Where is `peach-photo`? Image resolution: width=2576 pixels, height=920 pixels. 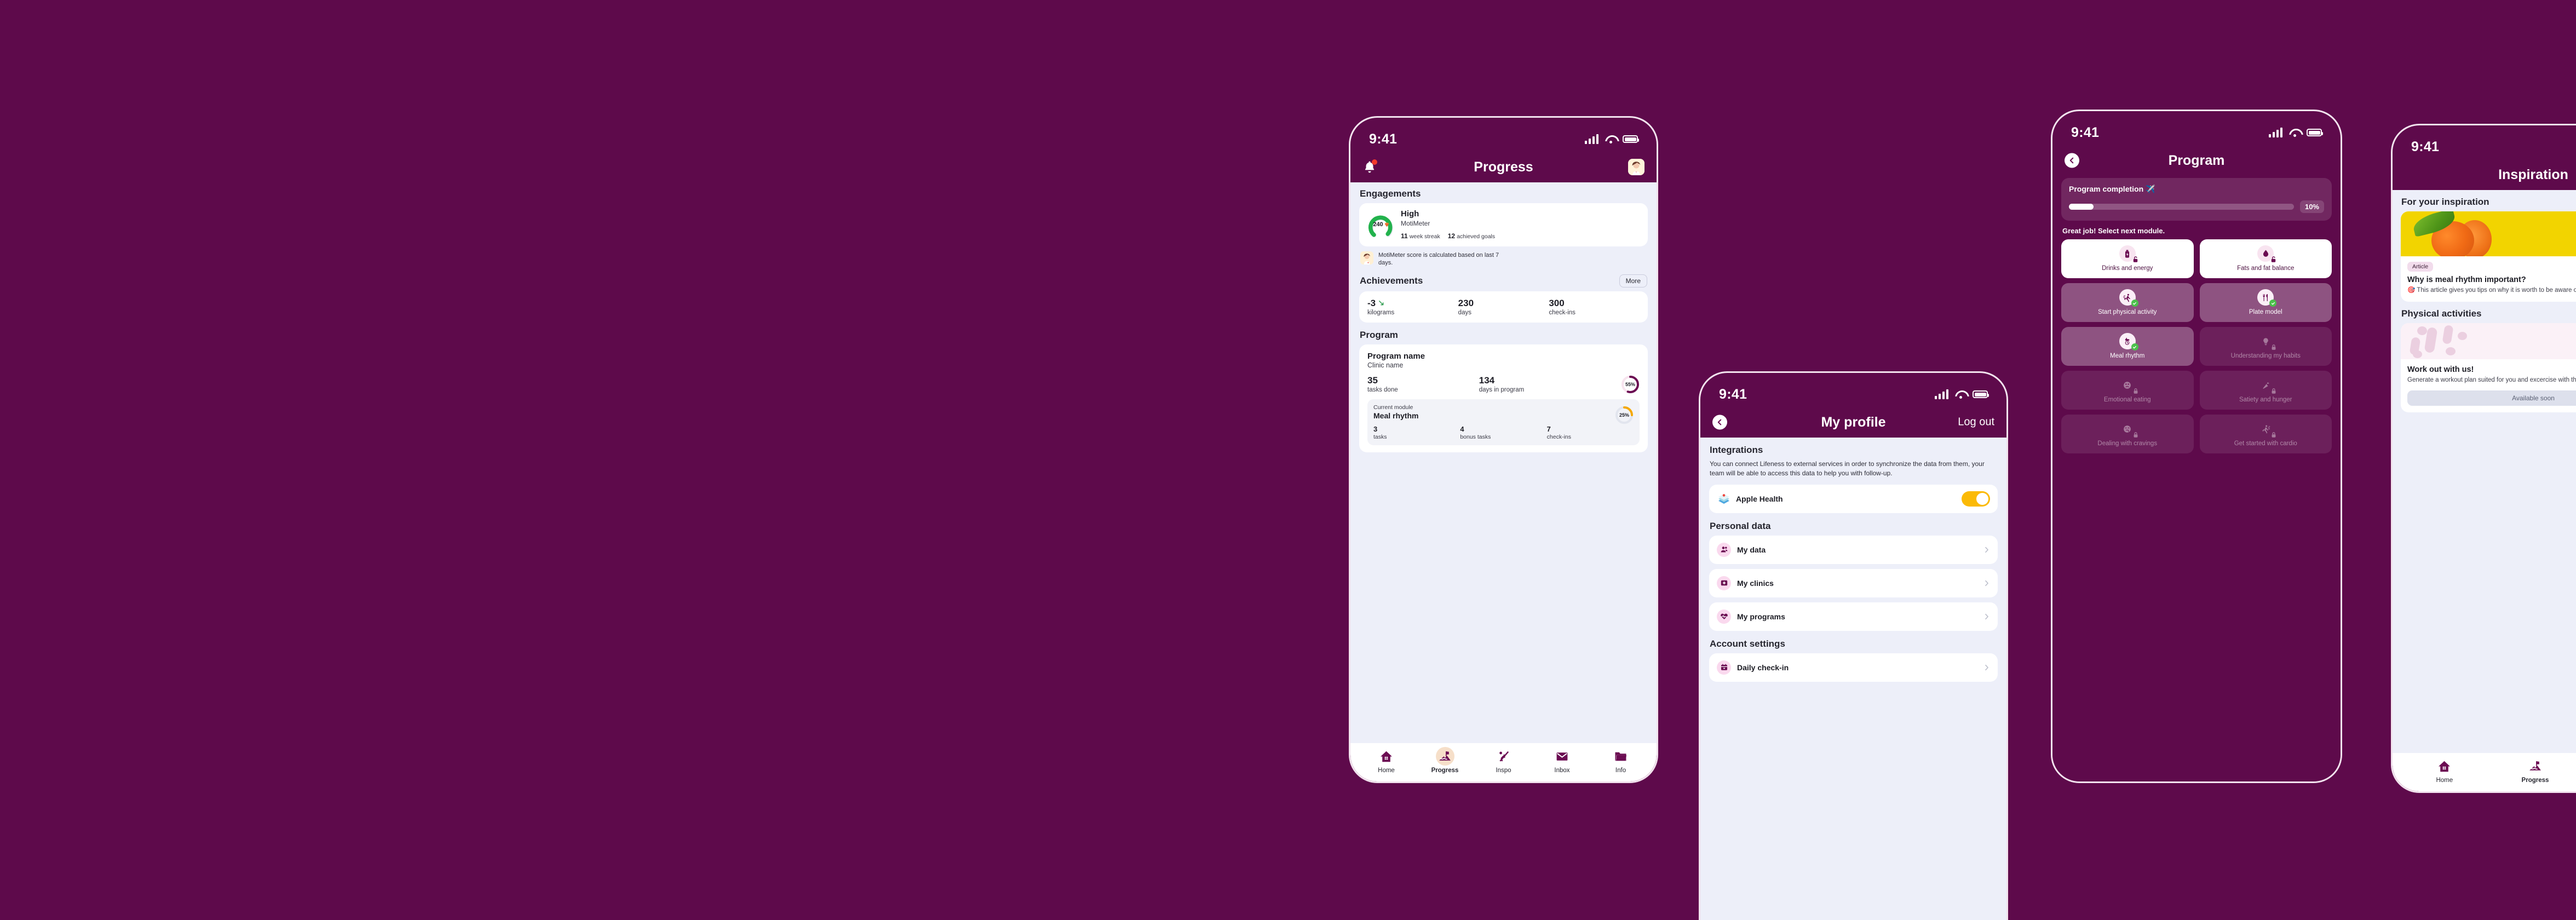
peach-photo is located at coordinates (2489, 233).